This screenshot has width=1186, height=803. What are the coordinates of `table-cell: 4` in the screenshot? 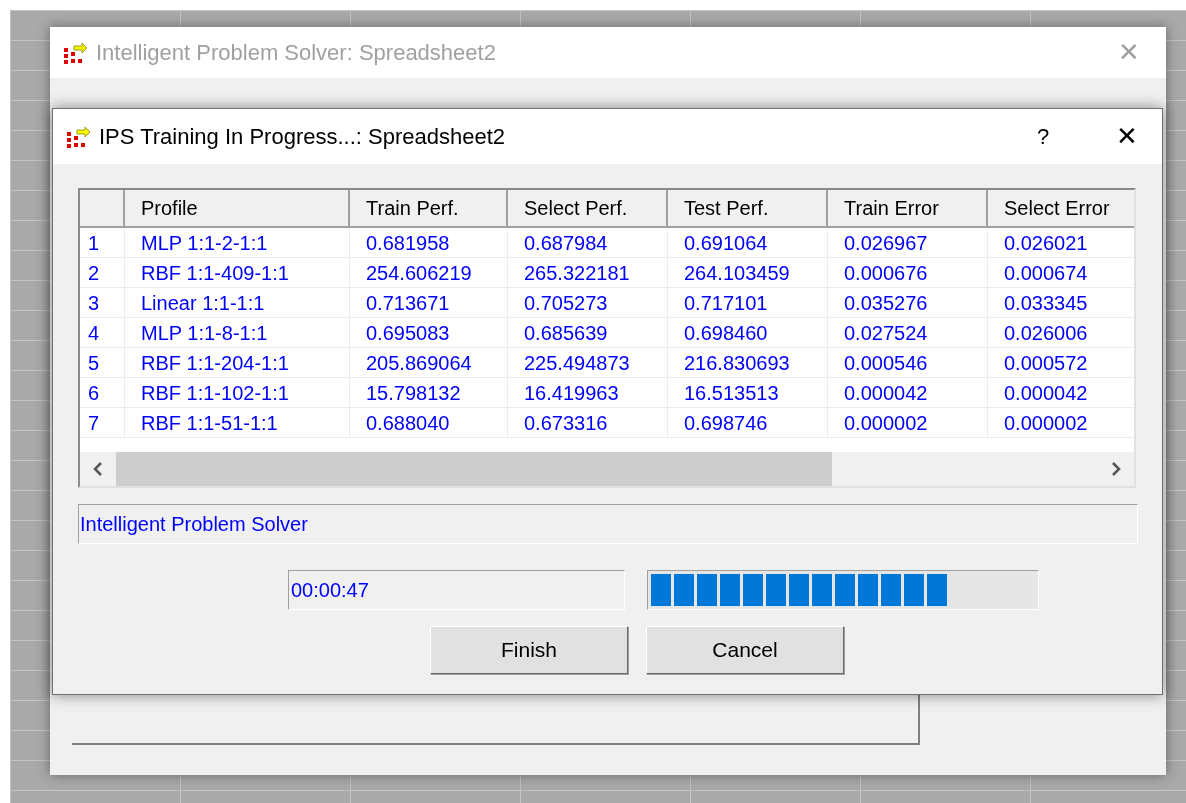 It's located at (102, 332).